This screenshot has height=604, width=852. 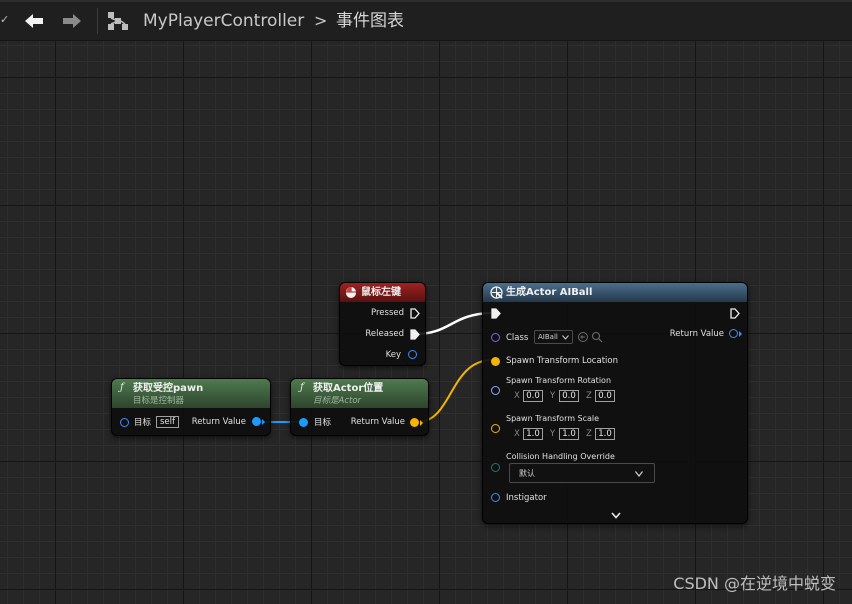 I want to click on back-button, so click(x=34, y=21).